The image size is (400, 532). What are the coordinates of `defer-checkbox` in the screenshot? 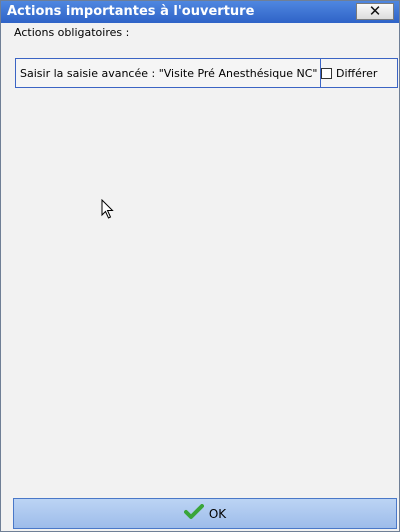 It's located at (326, 73).